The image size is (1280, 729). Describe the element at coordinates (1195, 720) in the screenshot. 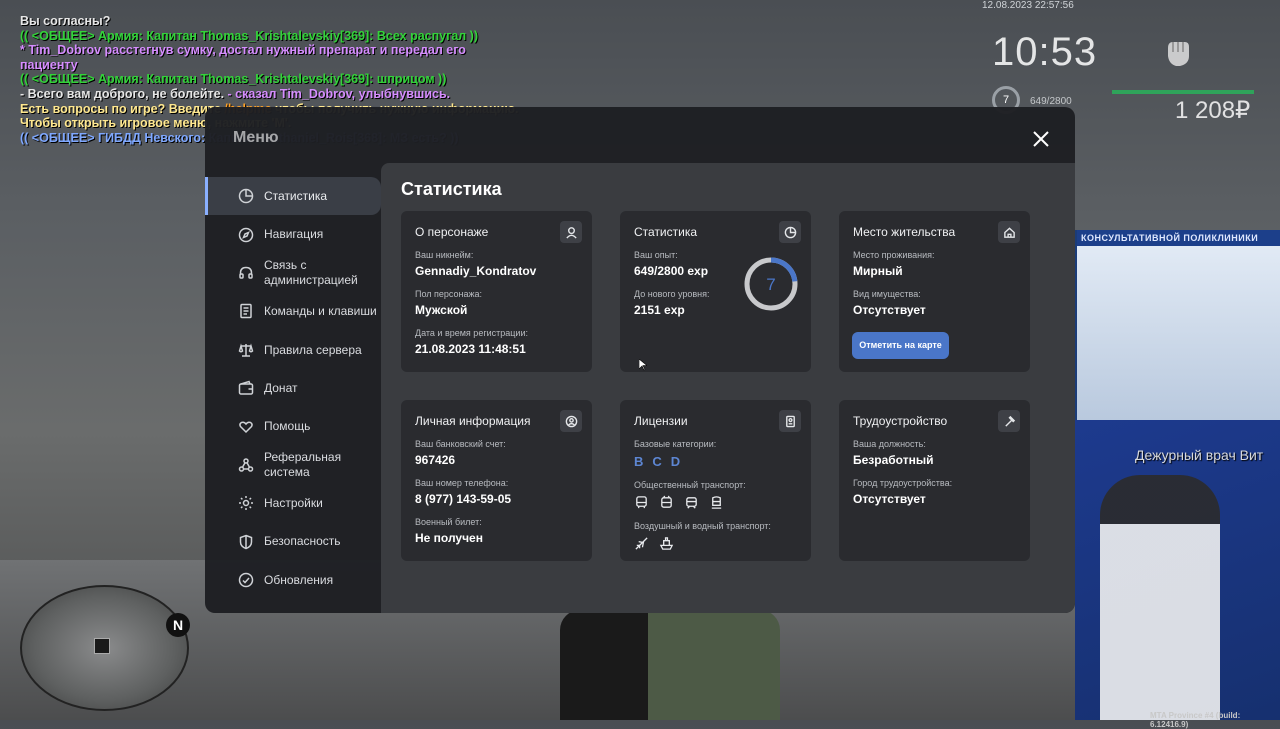

I see `build-info: MTA Province #4 (build: 6.12416.9)` at that location.